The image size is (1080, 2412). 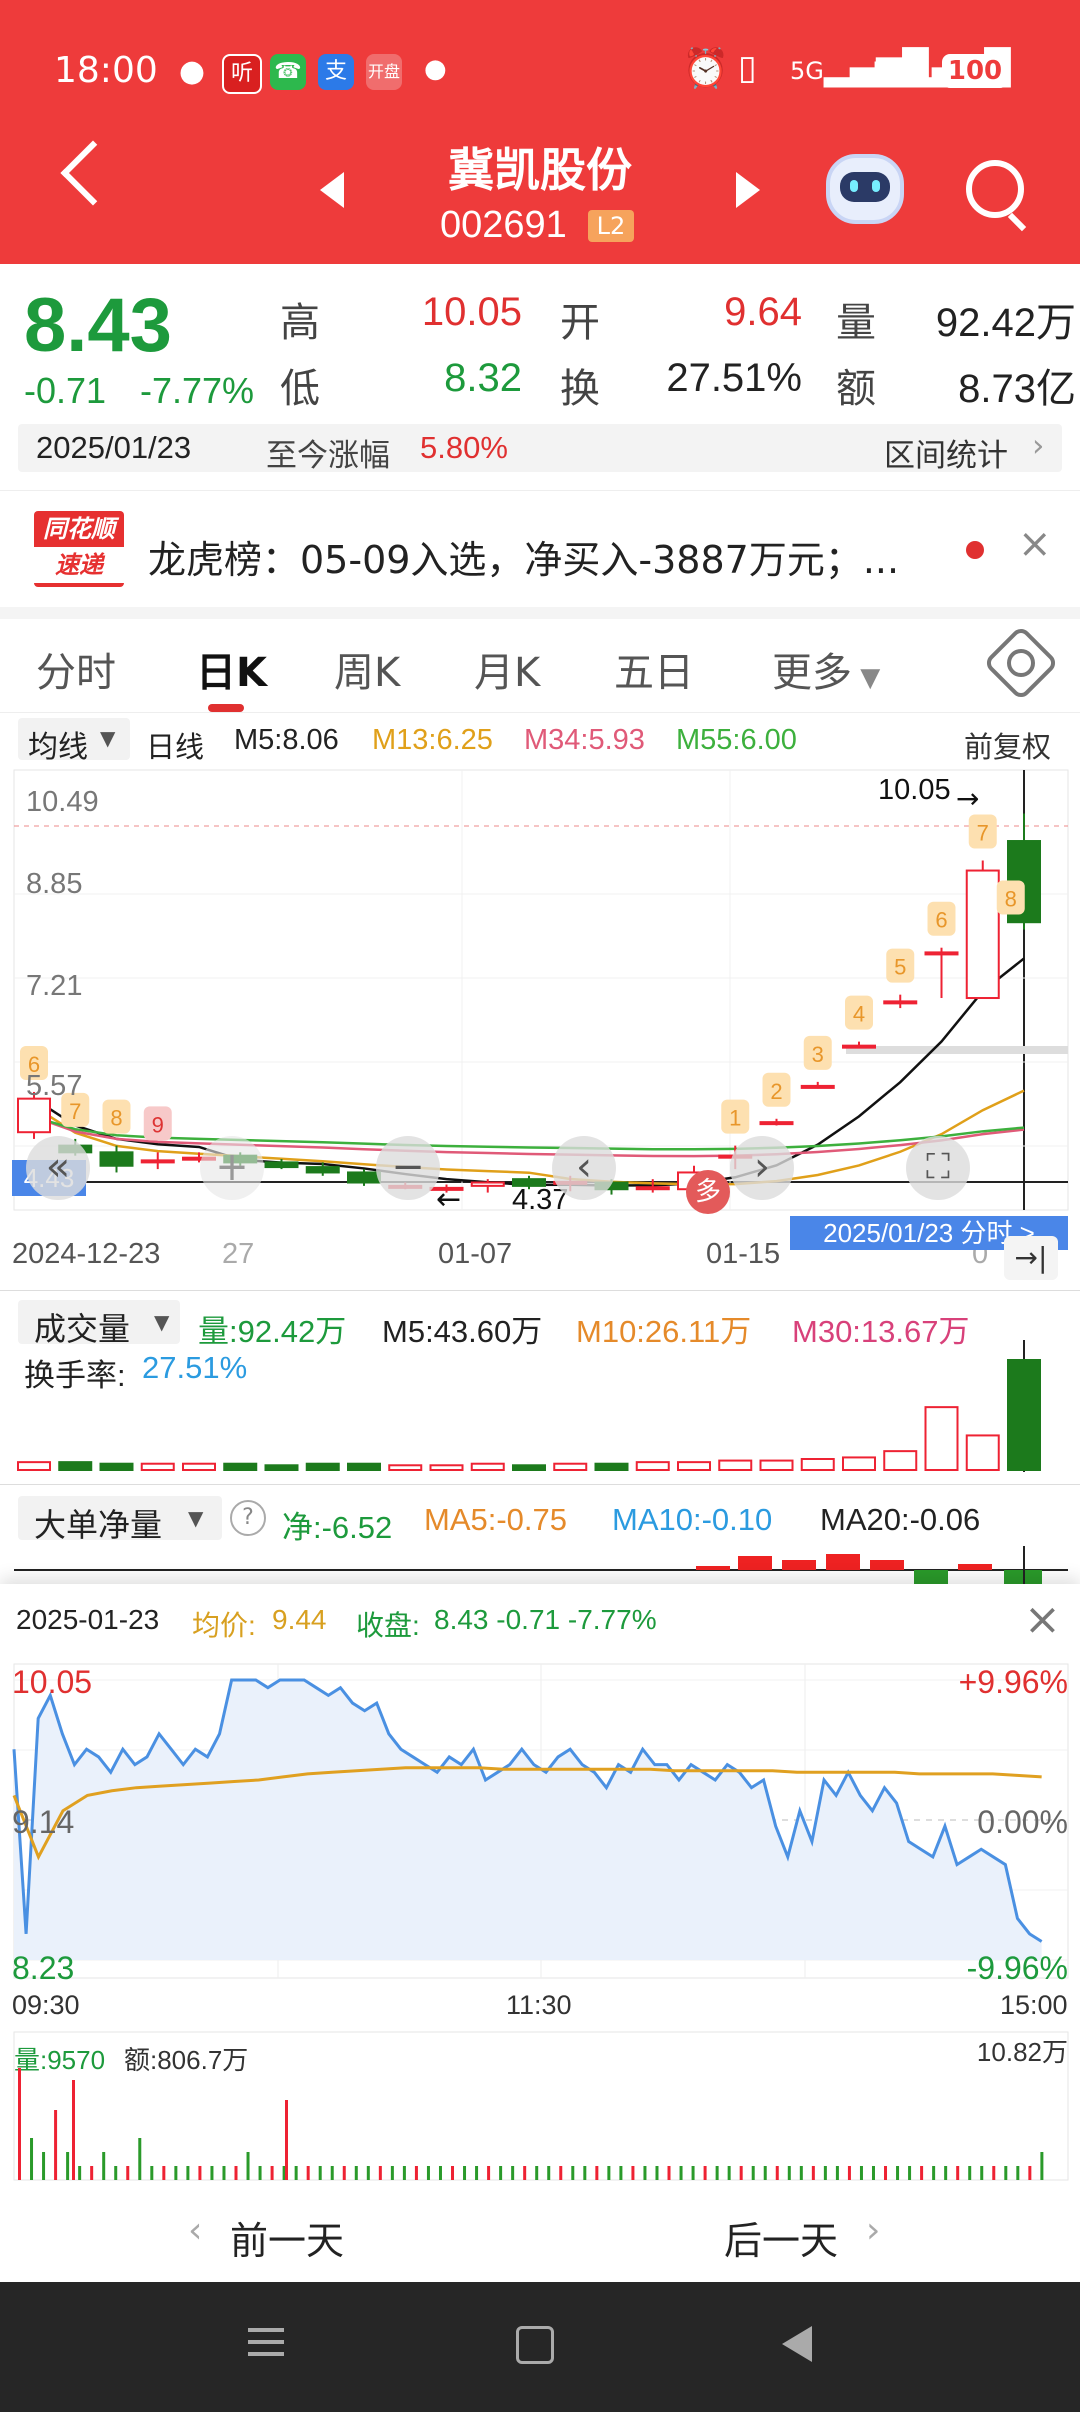 I want to click on since-value: 5.80%, so click(x=464, y=447).